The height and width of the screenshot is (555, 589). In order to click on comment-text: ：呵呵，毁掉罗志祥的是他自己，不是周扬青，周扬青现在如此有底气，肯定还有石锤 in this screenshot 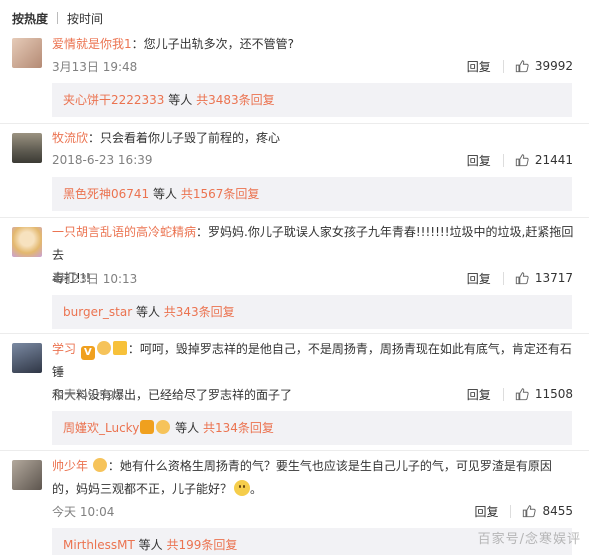, I will do `click(312, 360)`.